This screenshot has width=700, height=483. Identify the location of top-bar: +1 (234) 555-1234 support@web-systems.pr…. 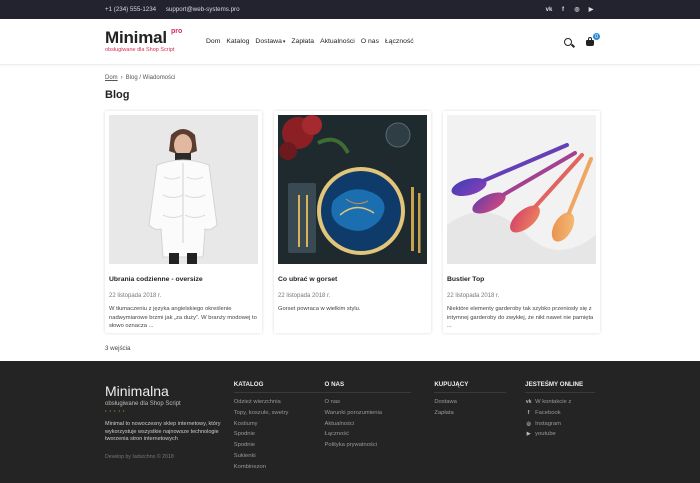
(350, 9).